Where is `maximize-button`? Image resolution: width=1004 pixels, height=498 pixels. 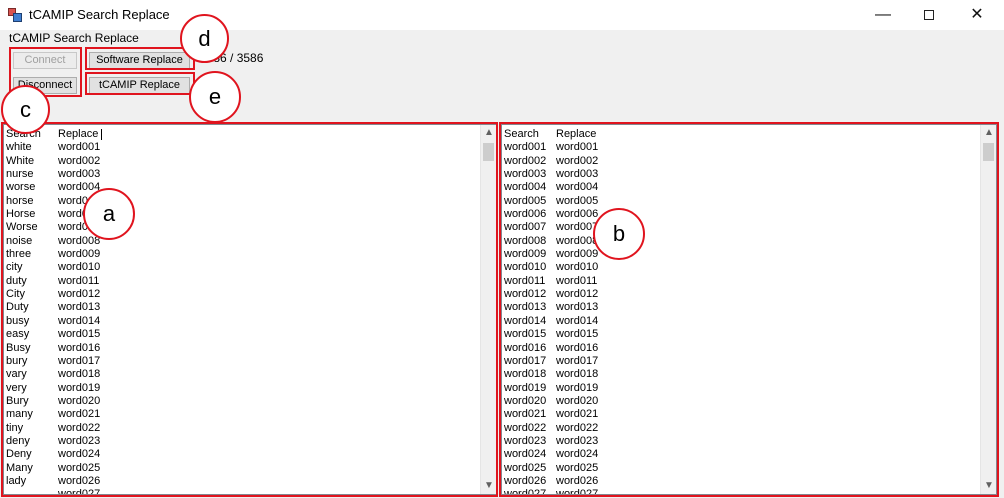 maximize-button is located at coordinates (929, 15).